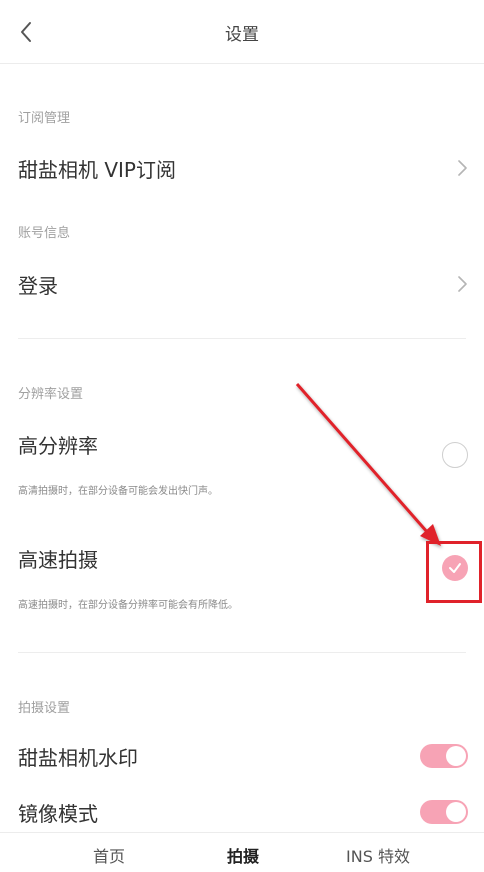  What do you see at coordinates (242, 168) in the screenshot?
I see `vip-subscription-row: 甜盐相机 VIP订阅` at bounding box center [242, 168].